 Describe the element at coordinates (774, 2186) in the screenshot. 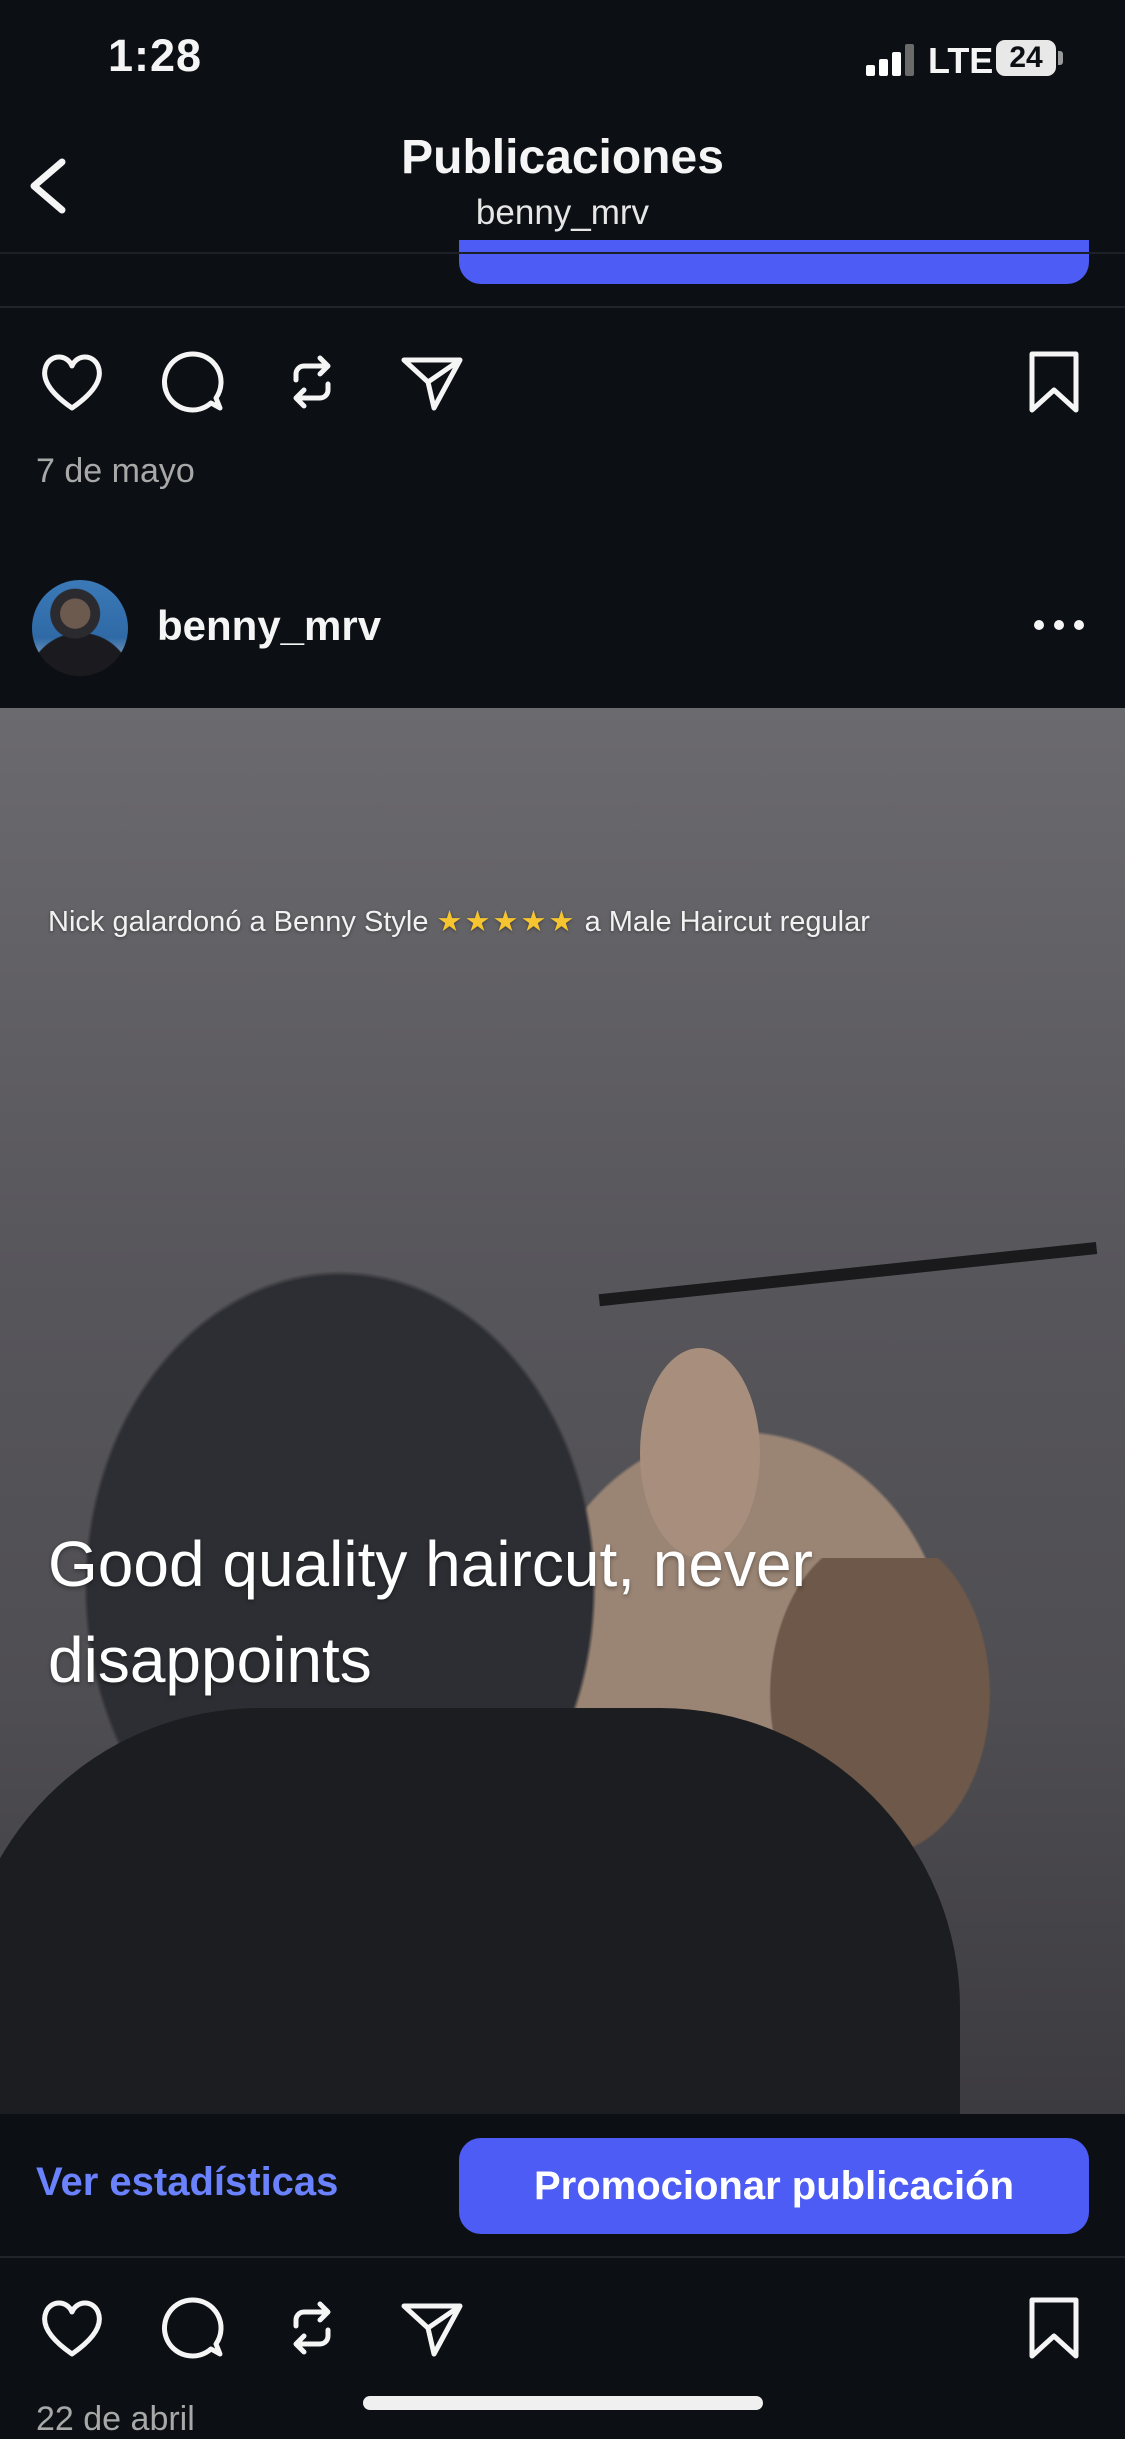

I see `promote-post-button: Promocionar publicación` at that location.